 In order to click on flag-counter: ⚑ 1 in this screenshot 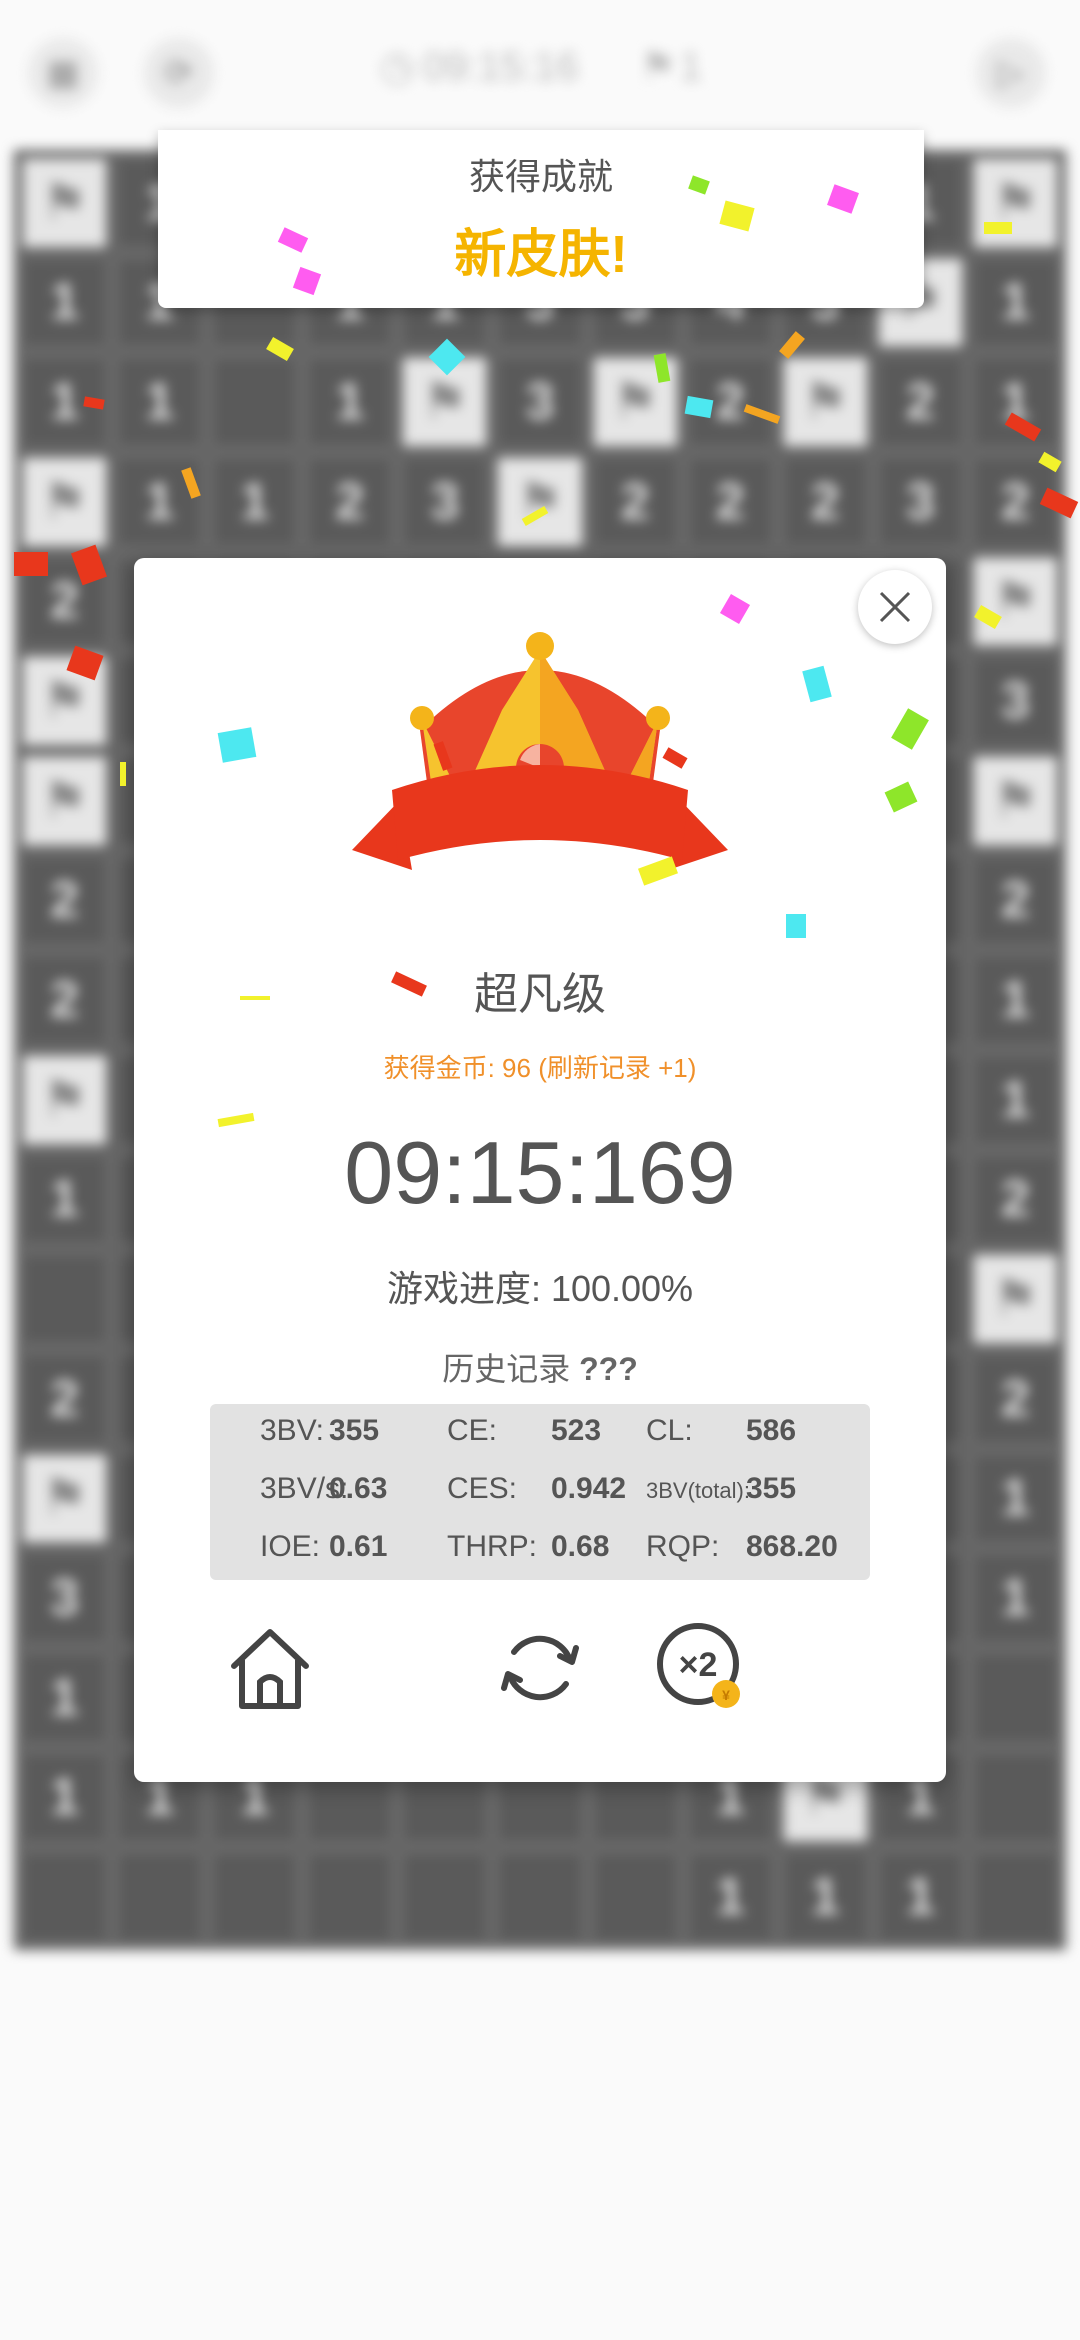, I will do `click(671, 67)`.